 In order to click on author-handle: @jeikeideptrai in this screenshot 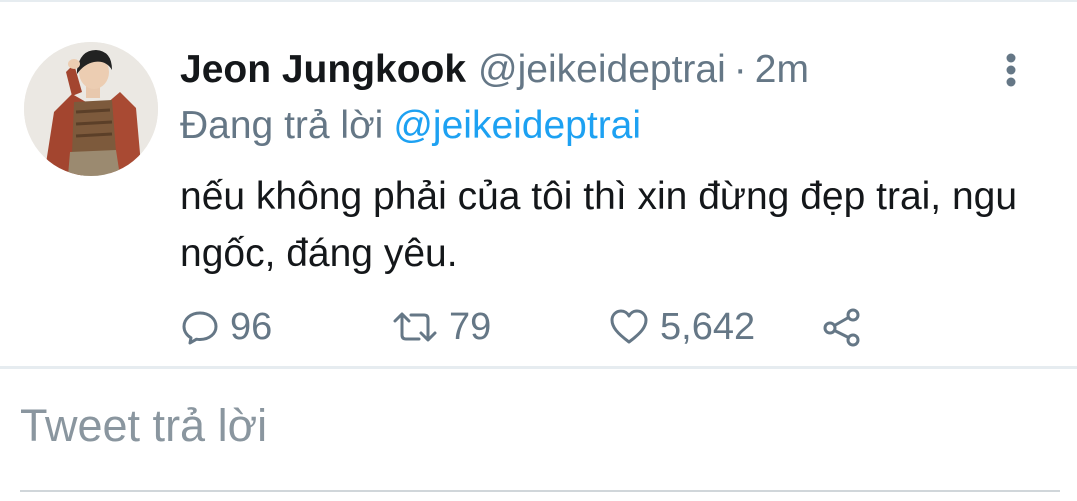, I will do `click(602, 70)`.